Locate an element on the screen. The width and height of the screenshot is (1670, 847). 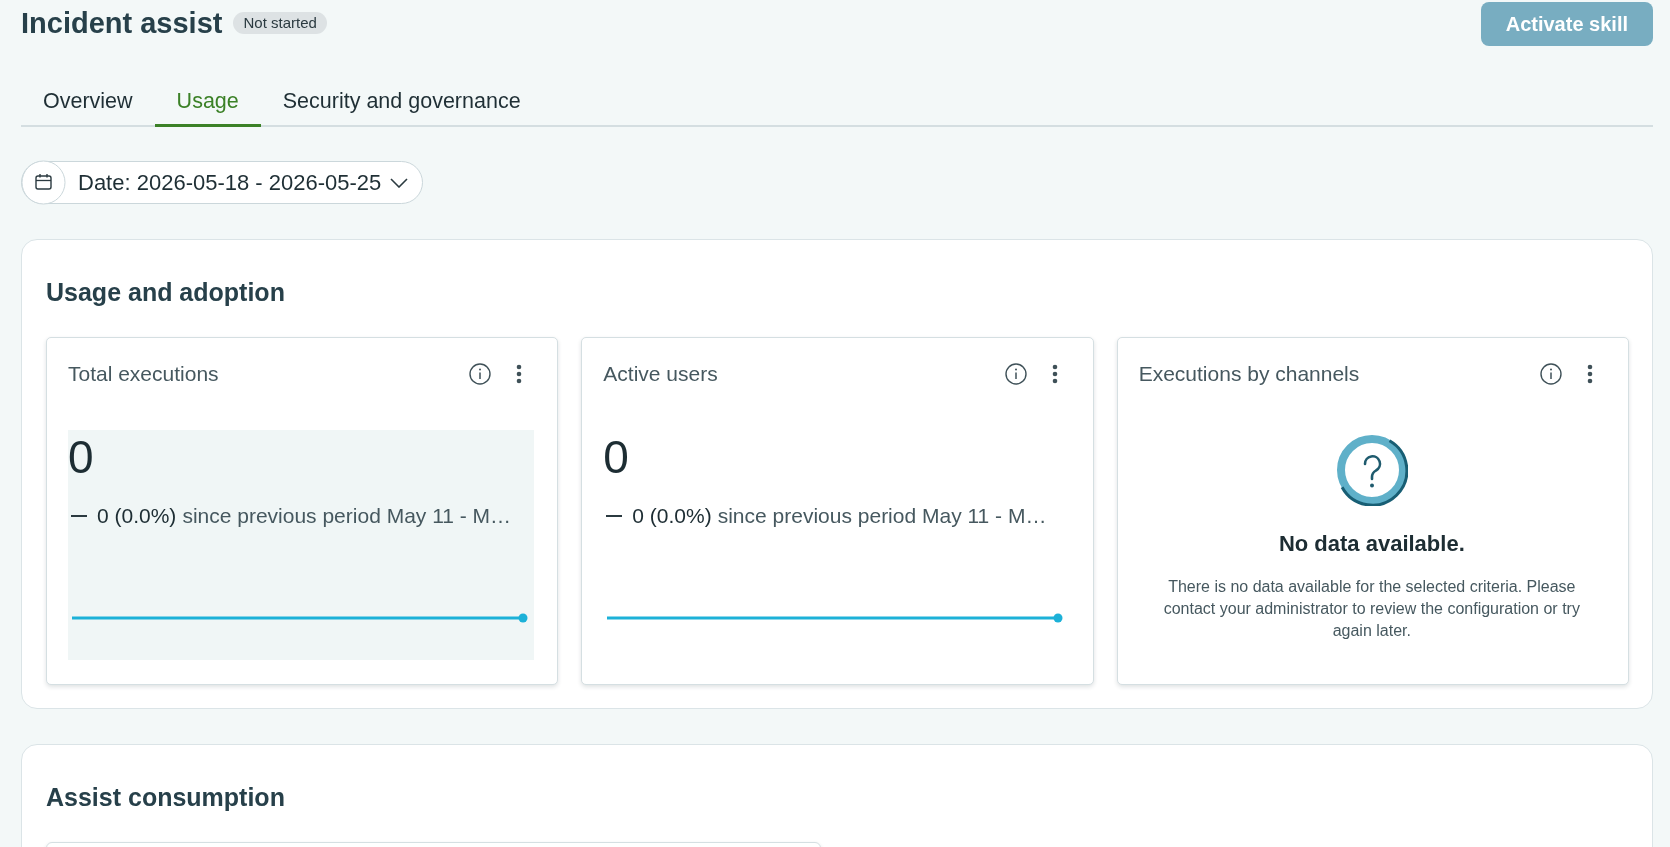
tab: Usage is located at coordinates (207, 101).